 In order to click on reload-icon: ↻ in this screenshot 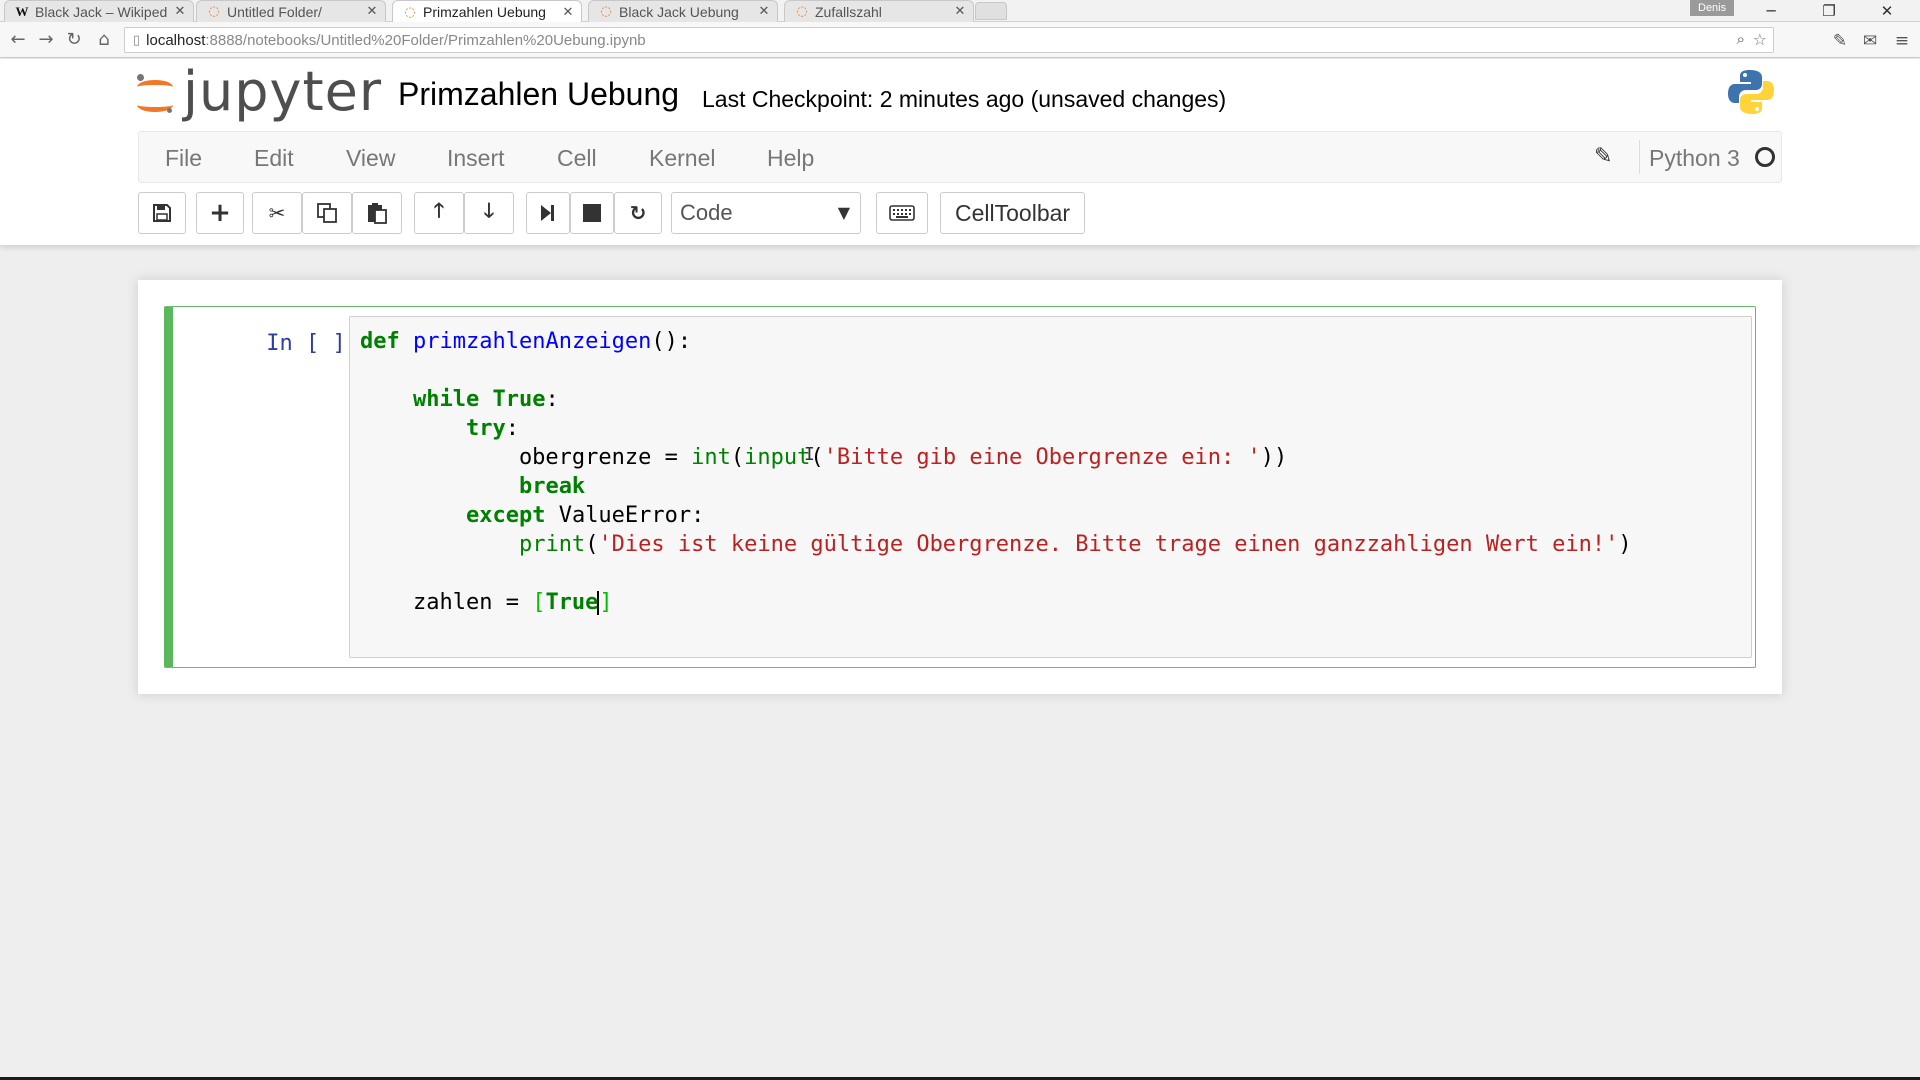, I will do `click(74, 40)`.